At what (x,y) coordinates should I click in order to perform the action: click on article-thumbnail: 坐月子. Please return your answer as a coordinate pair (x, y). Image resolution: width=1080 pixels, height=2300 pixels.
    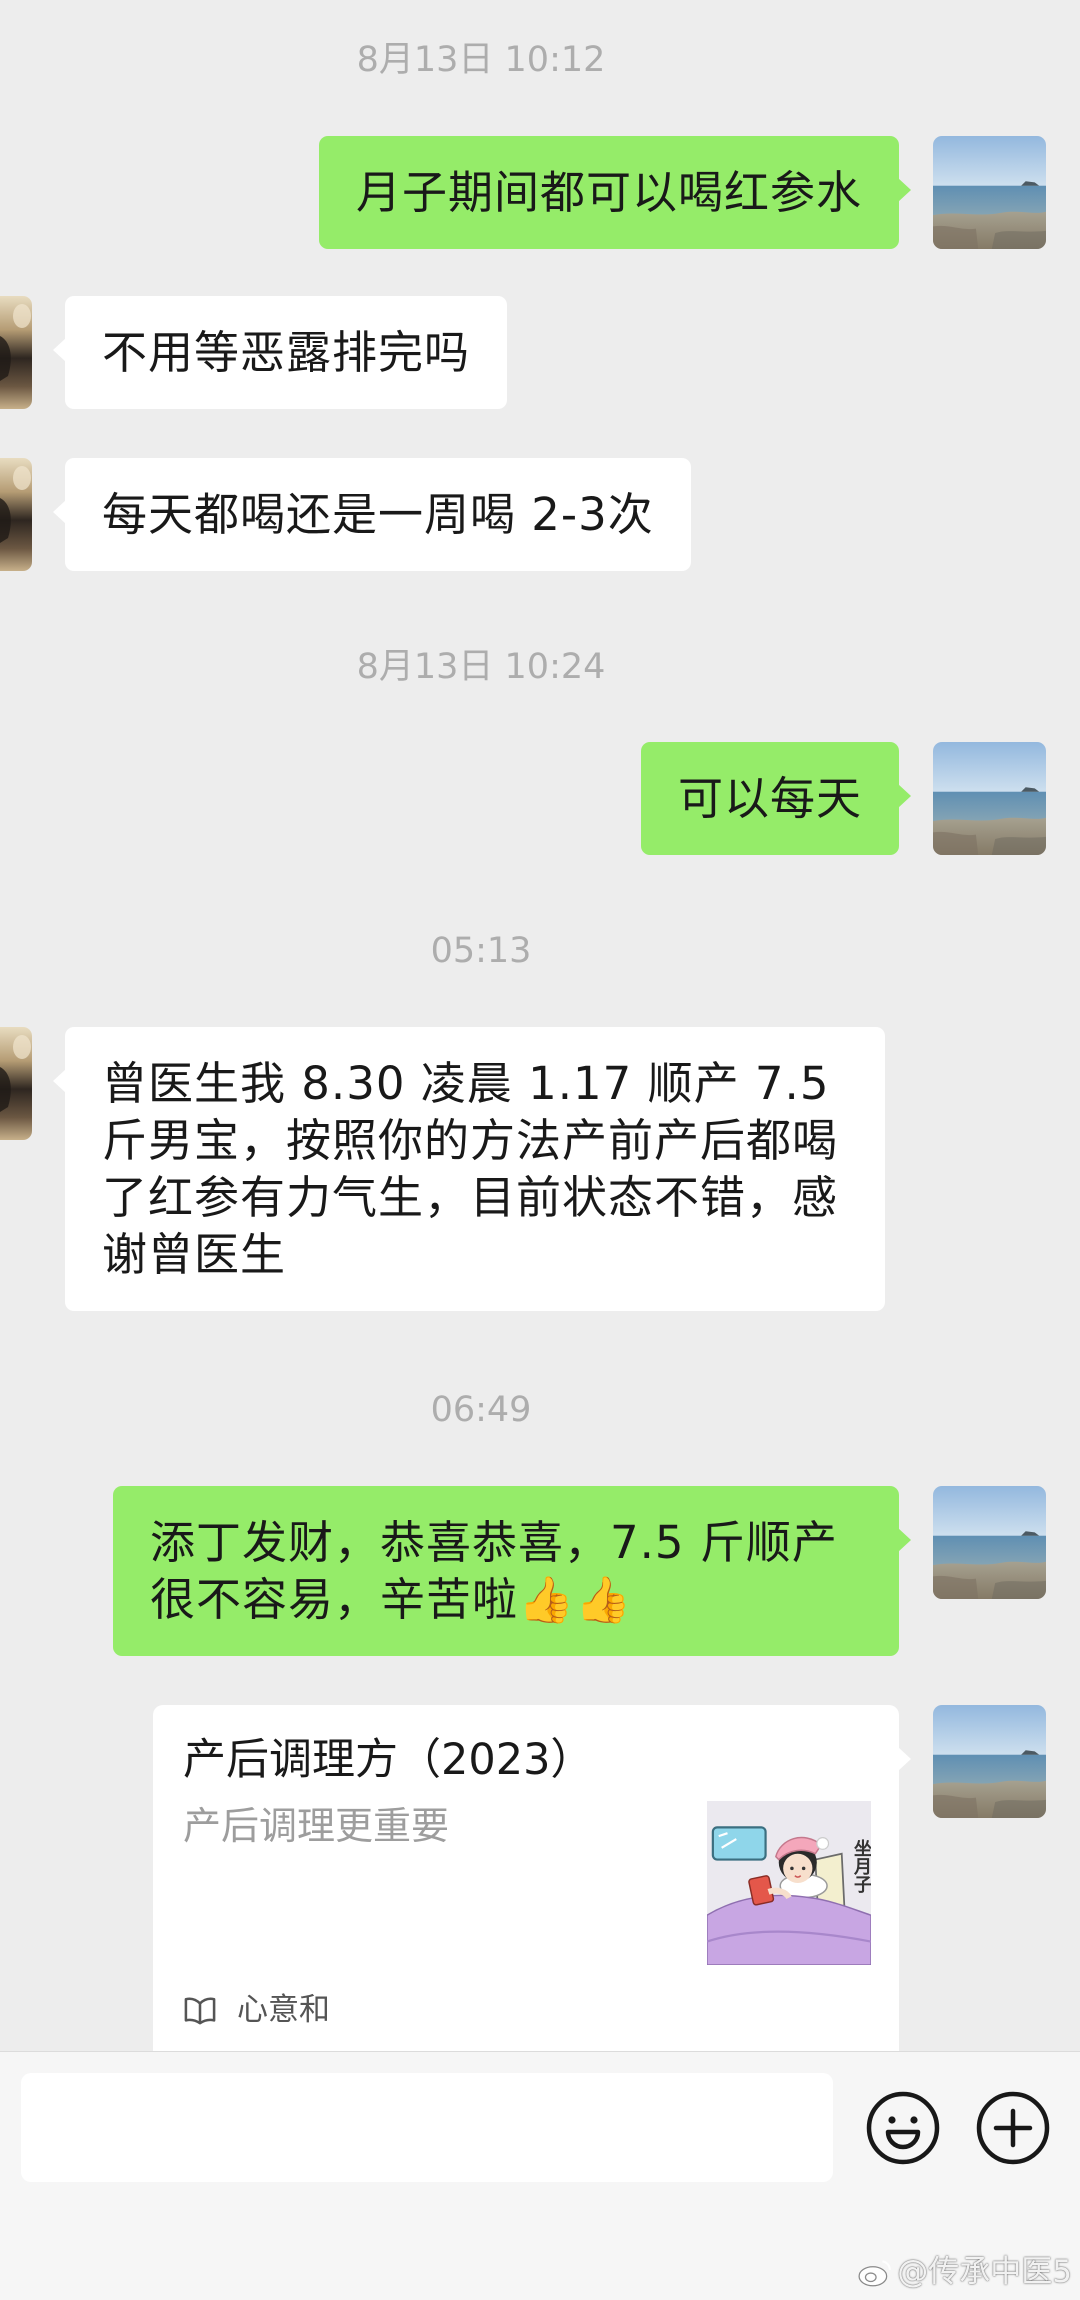
    Looking at the image, I should click on (789, 1883).